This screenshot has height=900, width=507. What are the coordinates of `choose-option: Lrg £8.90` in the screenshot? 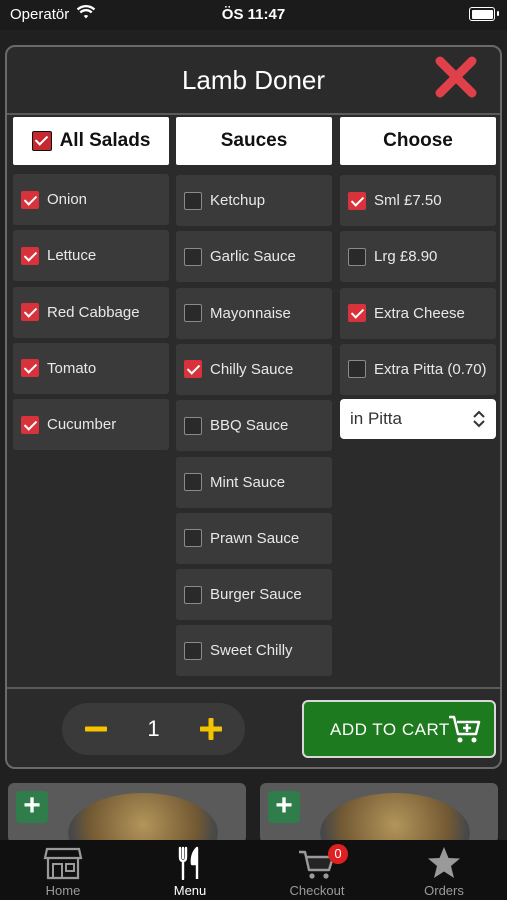 It's located at (418, 257).